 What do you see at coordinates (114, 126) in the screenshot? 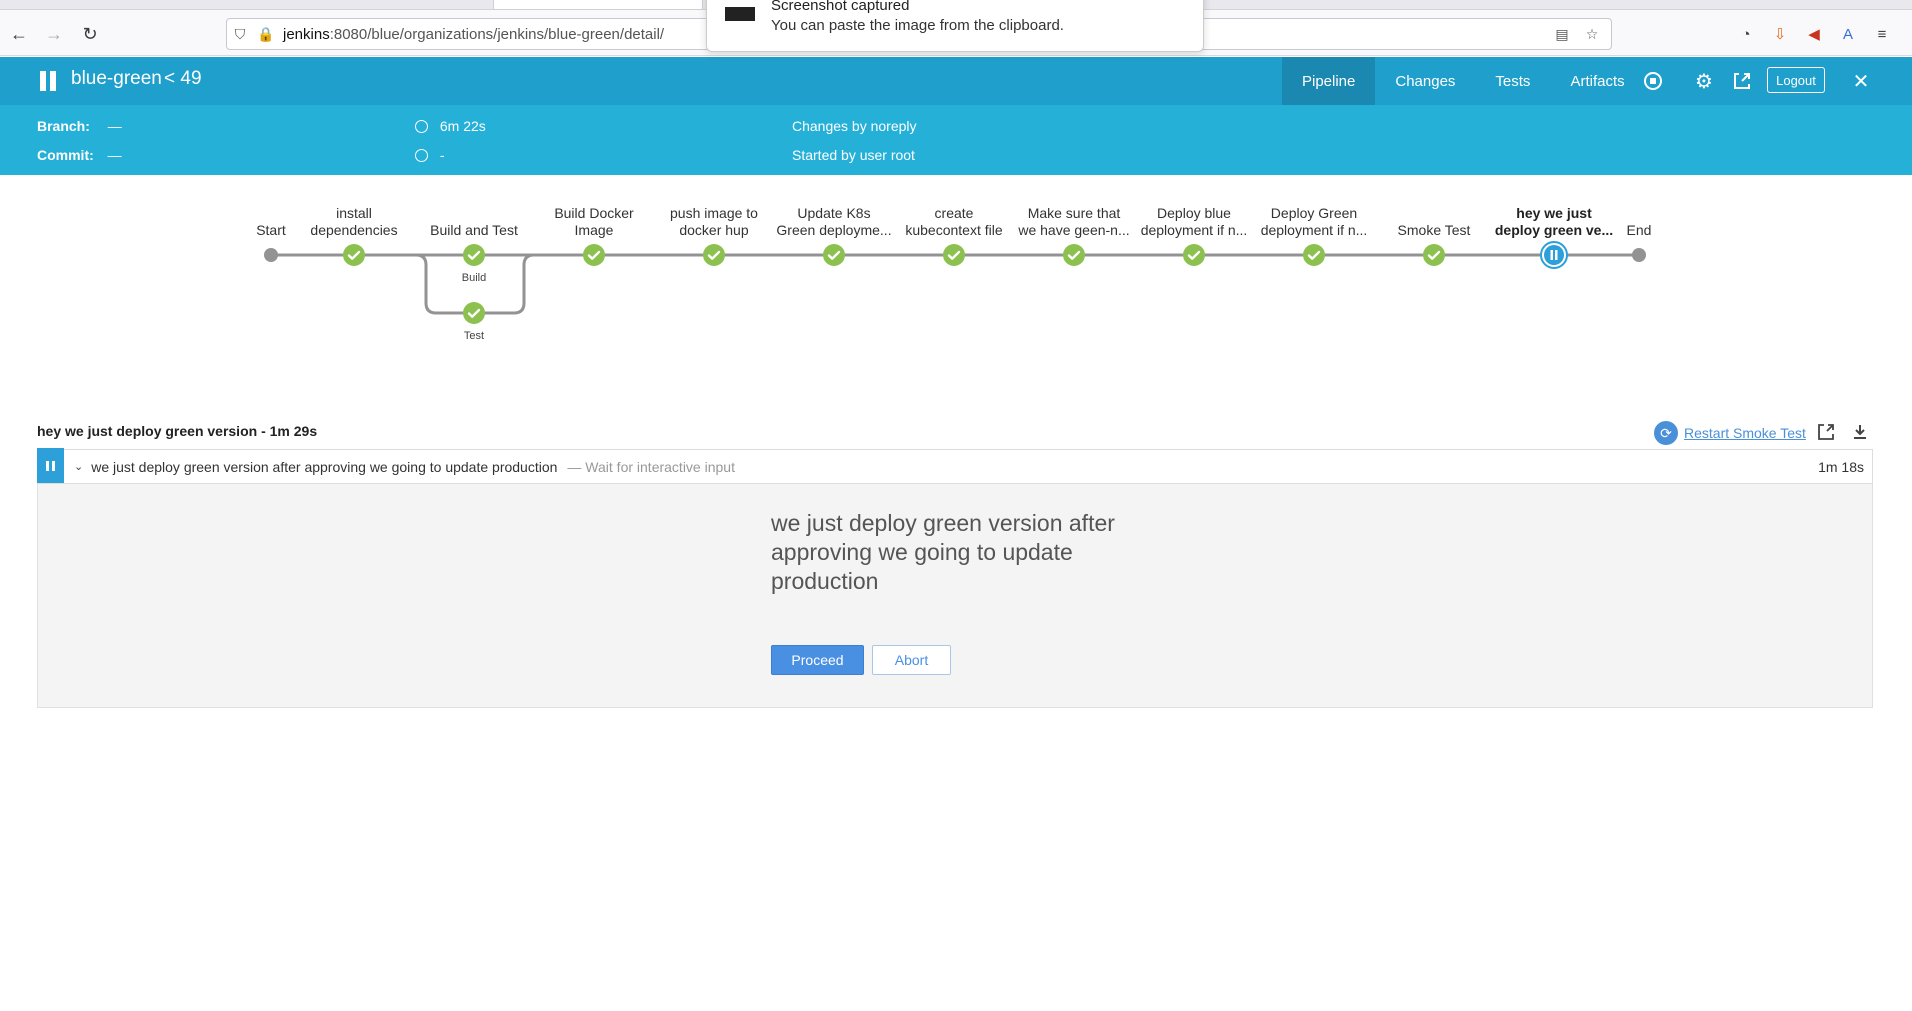
I see `branch-value: —` at bounding box center [114, 126].